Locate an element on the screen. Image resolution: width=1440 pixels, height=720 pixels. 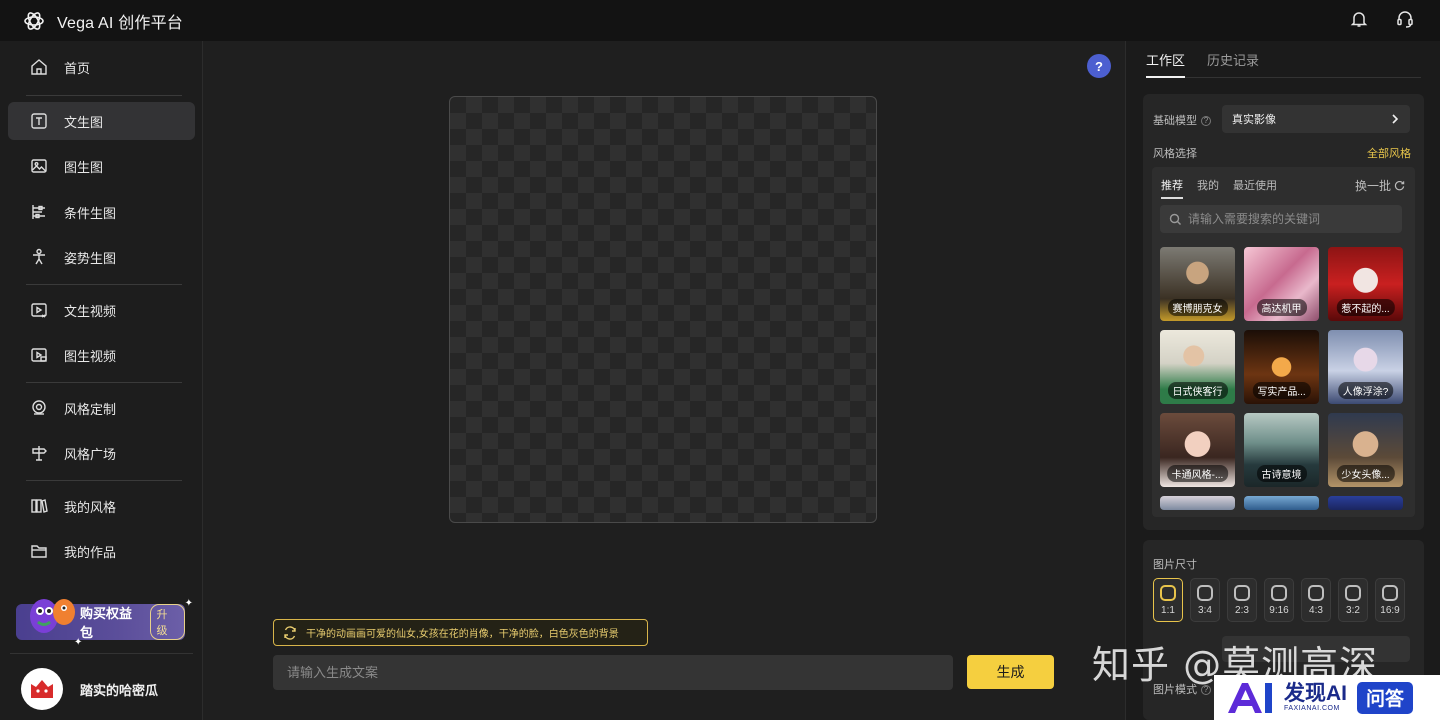
size-label: 图片尺寸 is located at coordinates (1175, 565).